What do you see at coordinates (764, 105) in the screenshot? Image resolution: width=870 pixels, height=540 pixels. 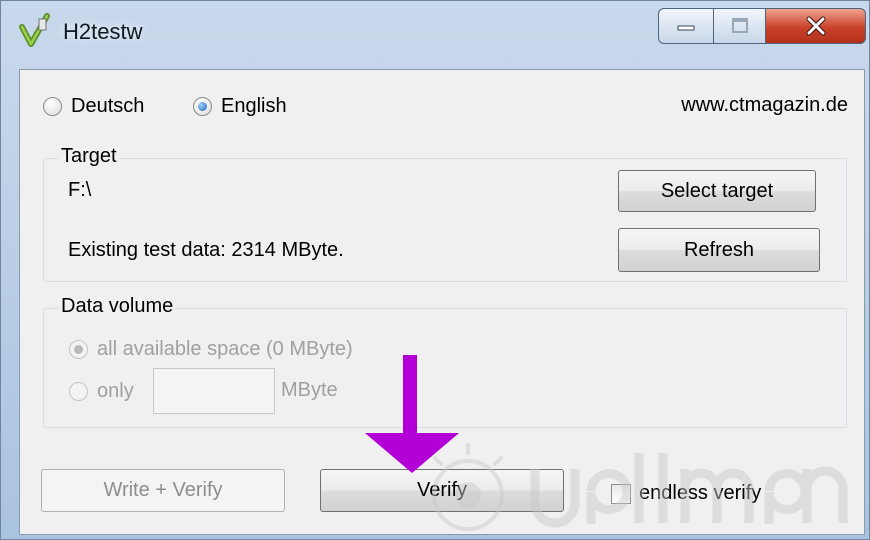 I see `website-label: www.ctmagazin.de` at bounding box center [764, 105].